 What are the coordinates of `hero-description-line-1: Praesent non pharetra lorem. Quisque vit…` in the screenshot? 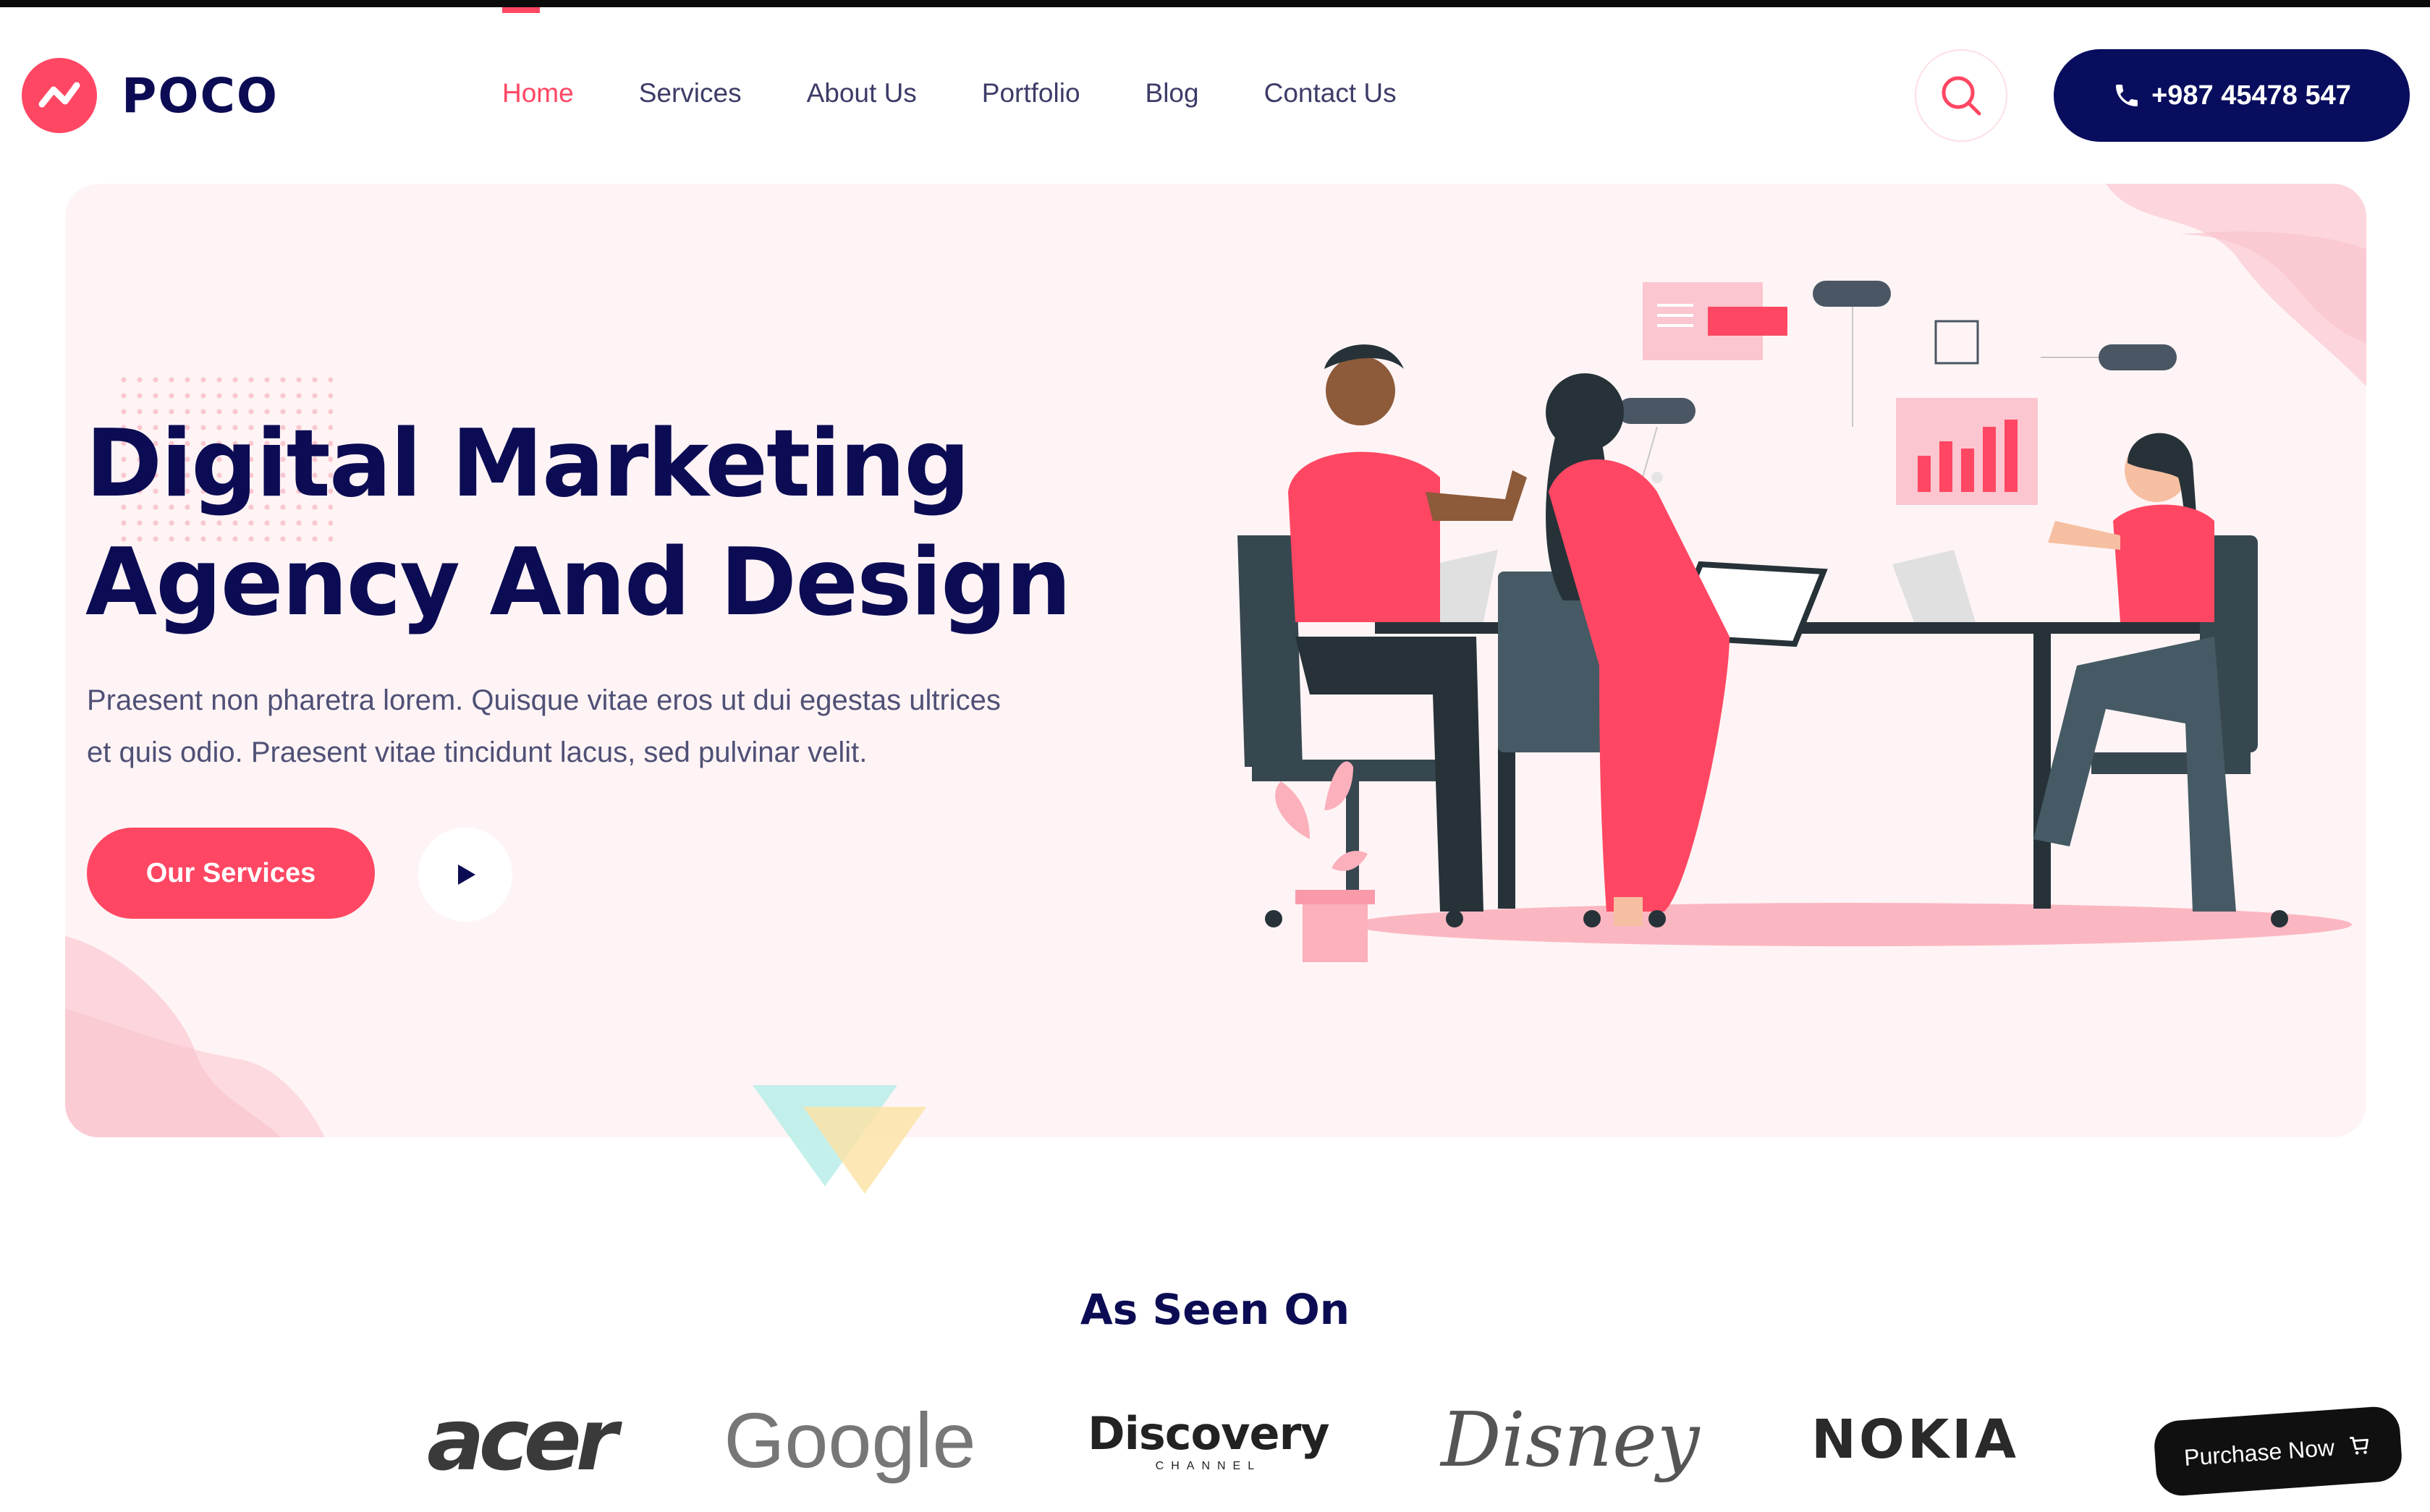 It's located at (544, 700).